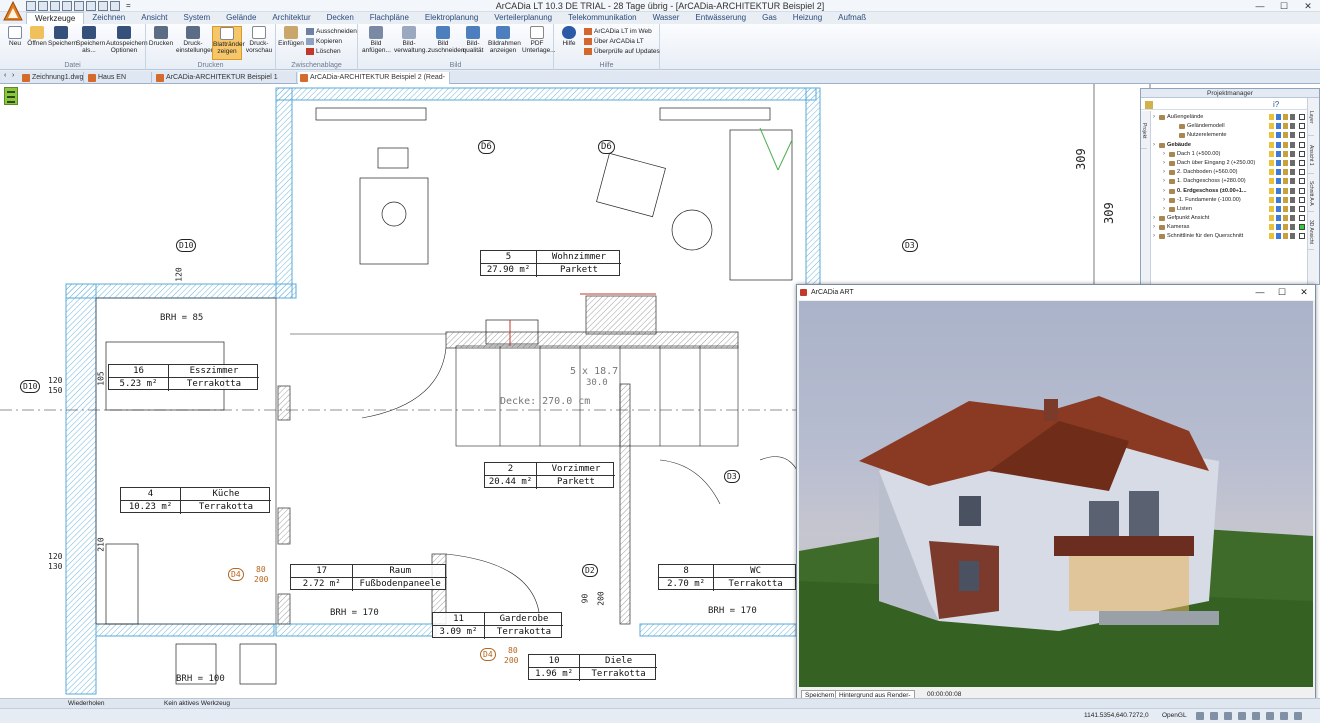  I want to click on paste-button: Einfügen, so click(291, 43).